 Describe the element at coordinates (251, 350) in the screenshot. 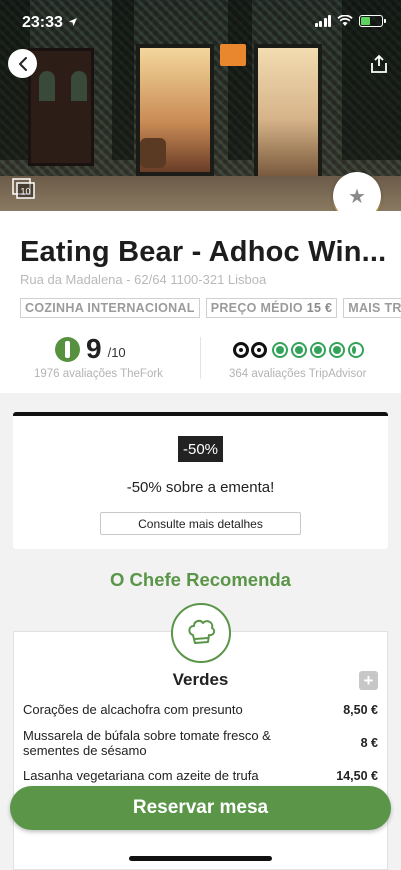

I see `tripadvisor-owl-icon` at that location.